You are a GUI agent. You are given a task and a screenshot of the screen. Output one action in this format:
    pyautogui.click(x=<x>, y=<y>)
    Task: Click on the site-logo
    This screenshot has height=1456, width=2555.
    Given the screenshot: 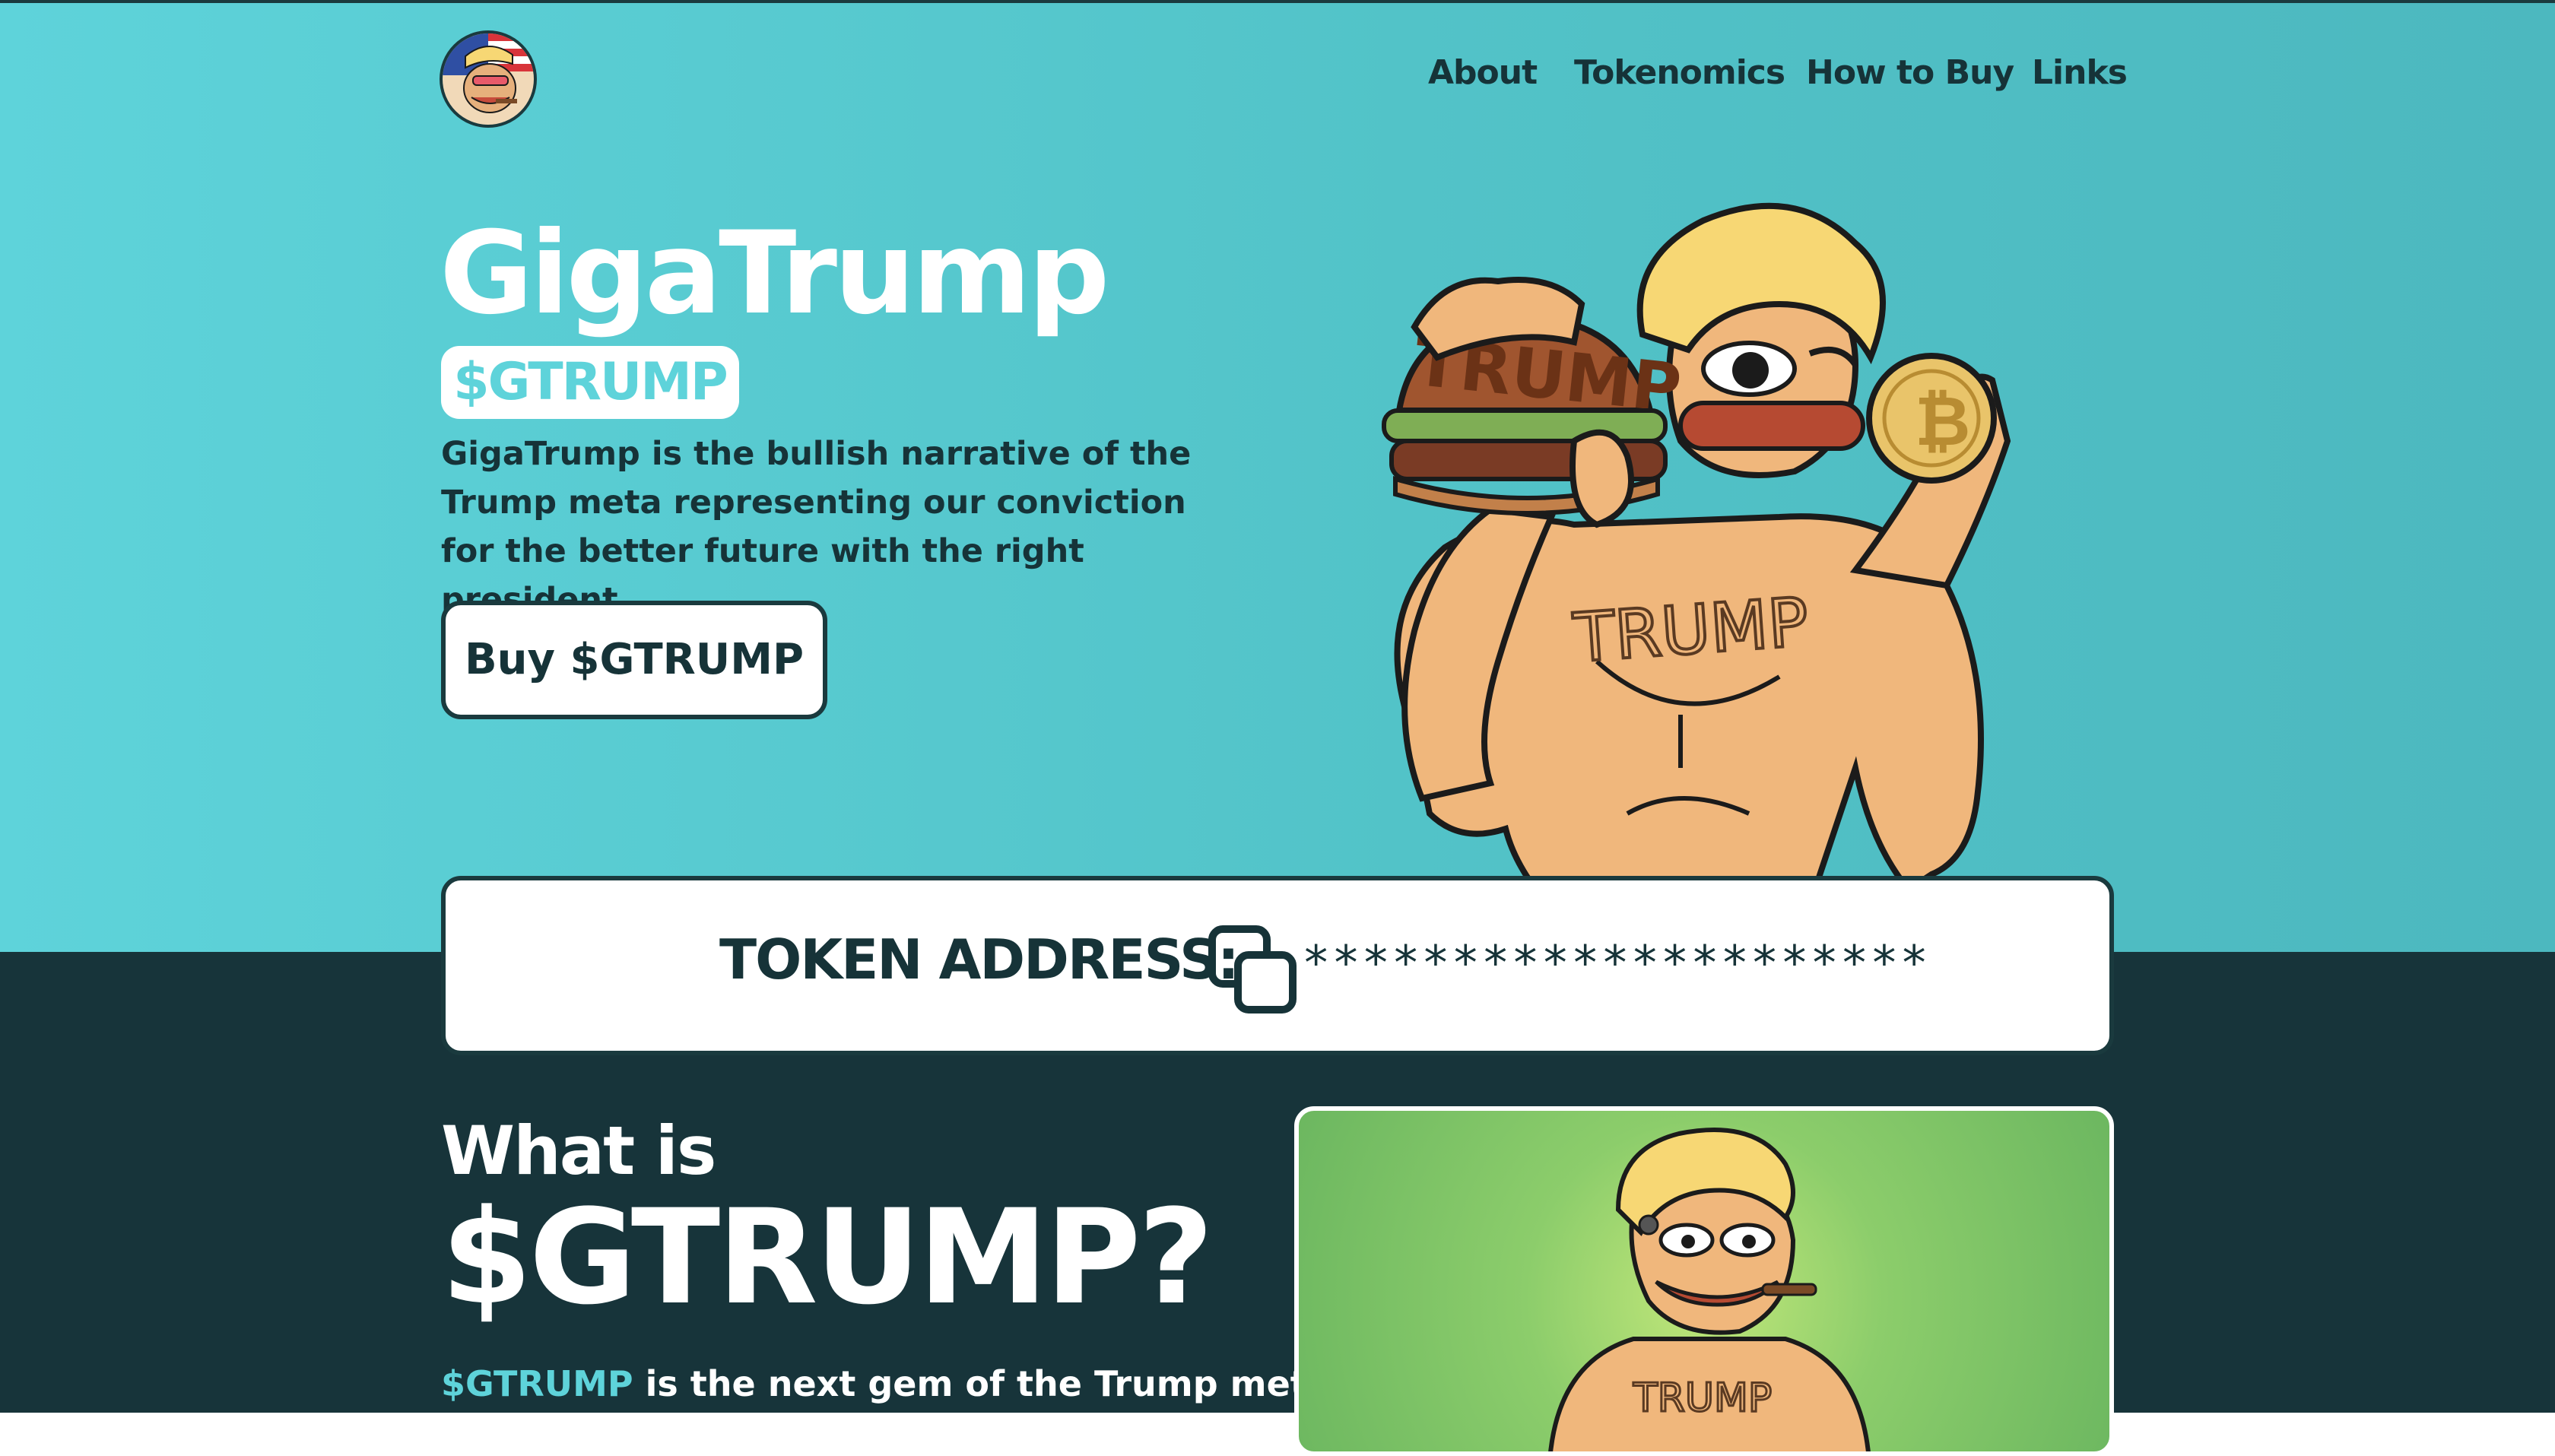 What is the action you would take?
    pyautogui.click(x=488, y=79)
    